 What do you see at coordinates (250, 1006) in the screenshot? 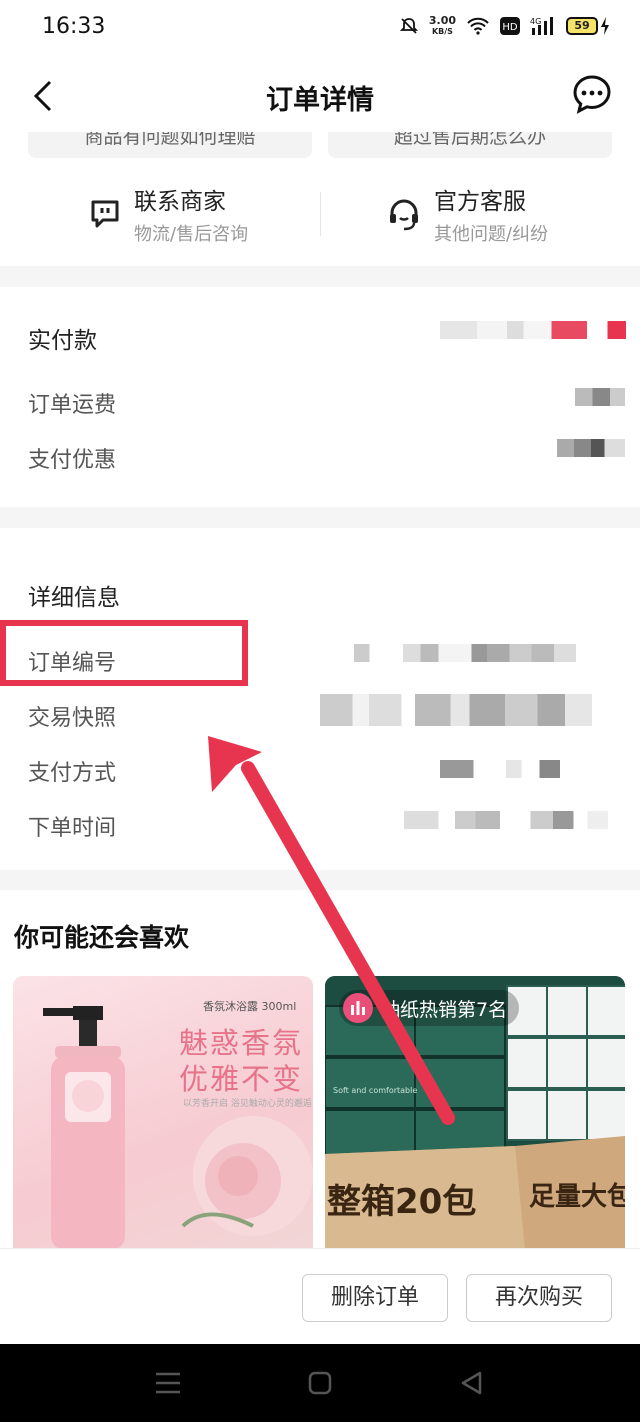
I see `product-tag: 香氛沐浴露 300ml` at bounding box center [250, 1006].